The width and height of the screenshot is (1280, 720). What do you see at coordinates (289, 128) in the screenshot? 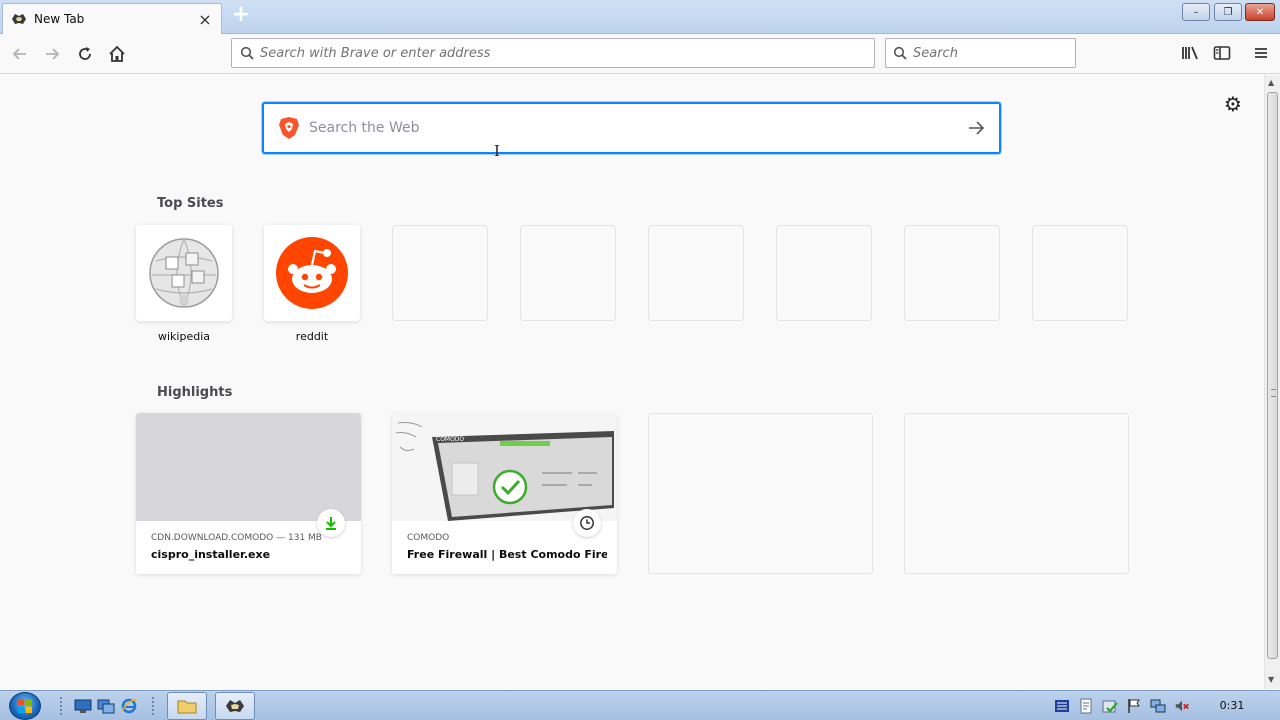
I see `brave-logo-icon` at bounding box center [289, 128].